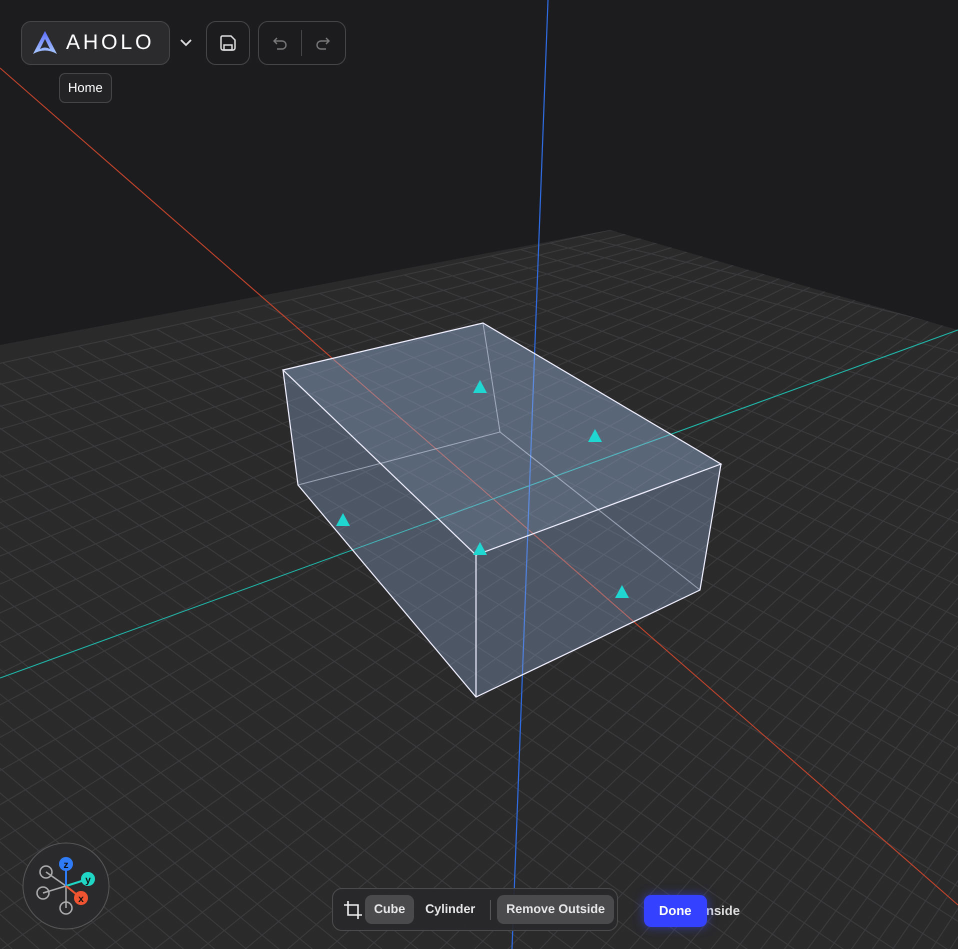 This screenshot has height=949, width=958. I want to click on remove-inside-label: nside, so click(723, 910).